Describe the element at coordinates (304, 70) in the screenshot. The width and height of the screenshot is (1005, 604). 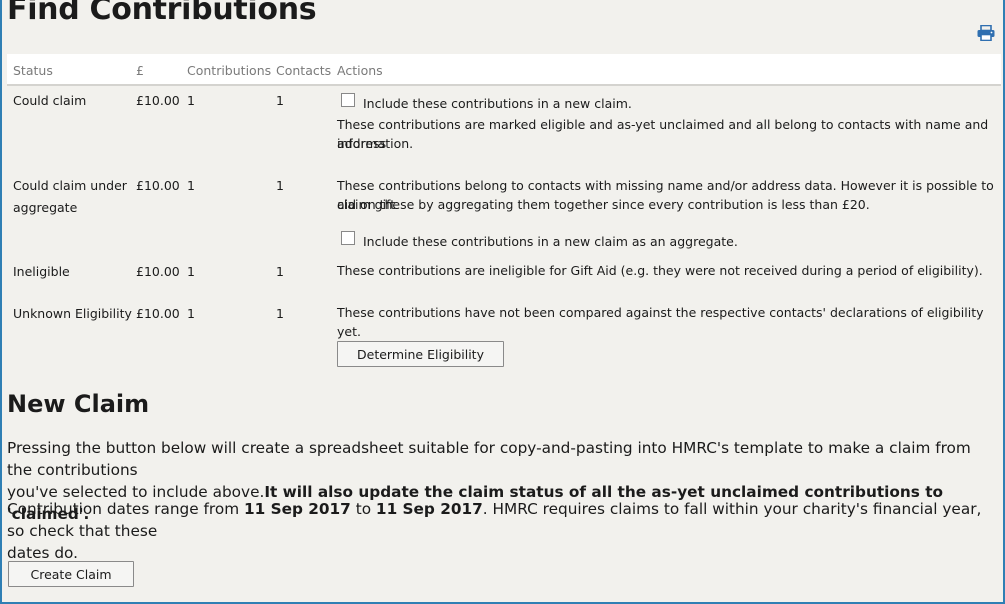
I see `header-contacts: Contacts` at that location.